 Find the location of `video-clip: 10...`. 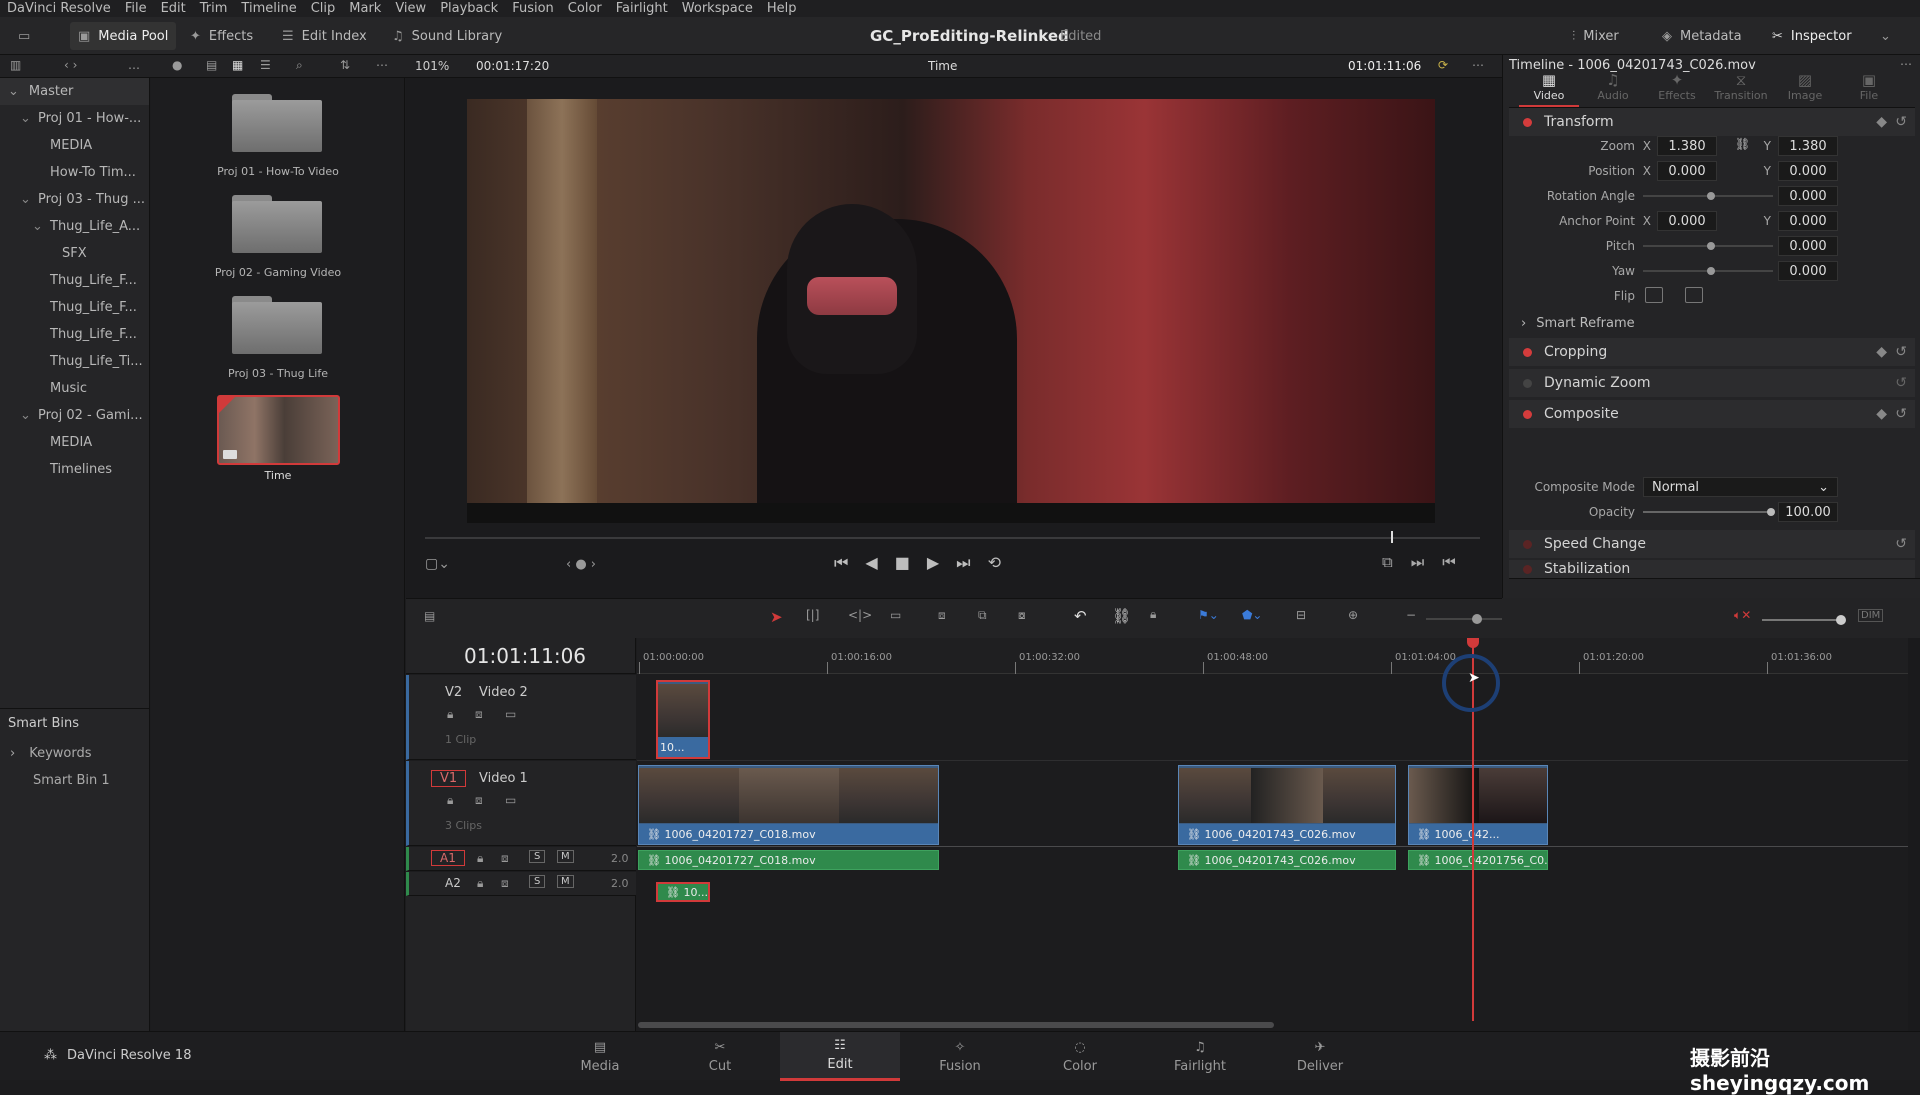

video-clip: 10... is located at coordinates (683, 719).